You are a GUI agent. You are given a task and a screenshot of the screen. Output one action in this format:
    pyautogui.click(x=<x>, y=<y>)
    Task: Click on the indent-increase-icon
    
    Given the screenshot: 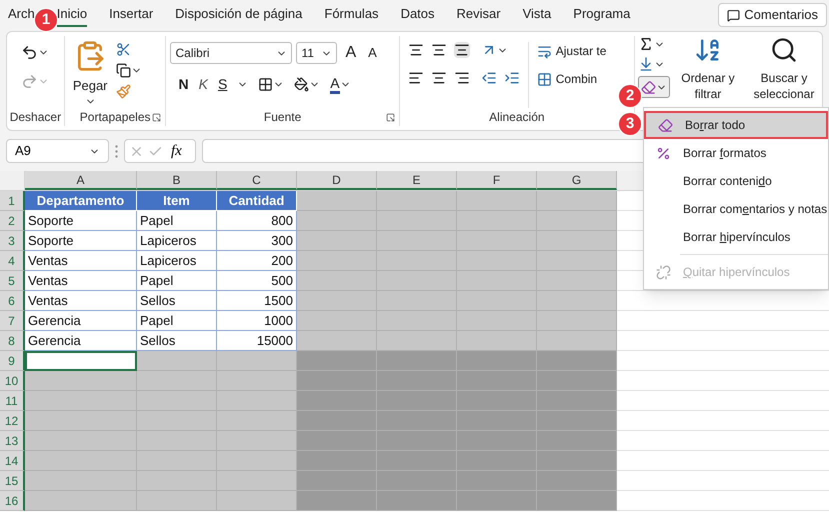 What is the action you would take?
    pyautogui.click(x=512, y=78)
    